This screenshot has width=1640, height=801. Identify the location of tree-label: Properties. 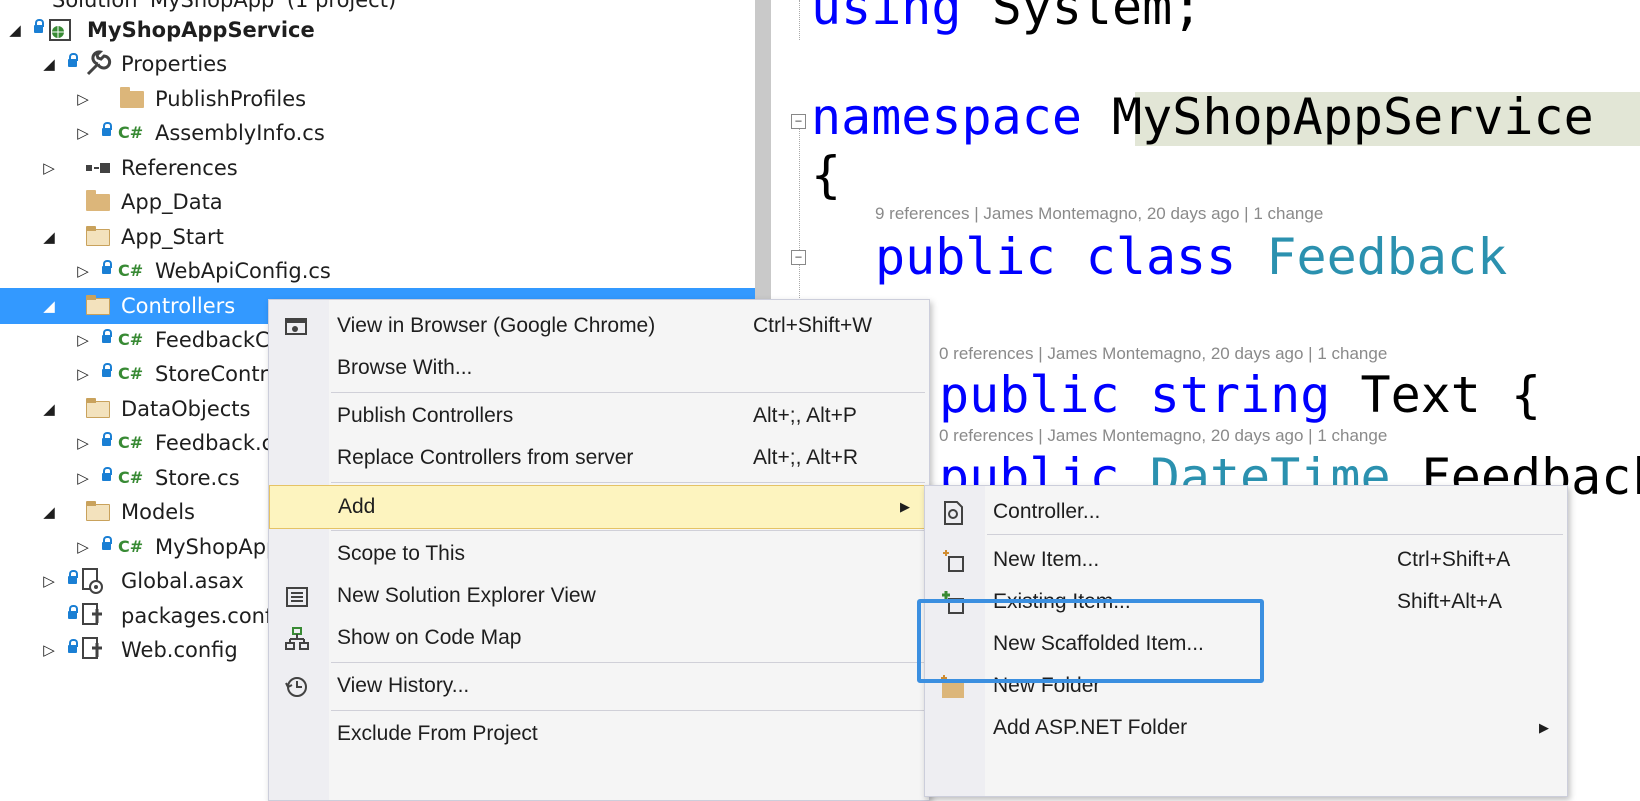
(174, 64).